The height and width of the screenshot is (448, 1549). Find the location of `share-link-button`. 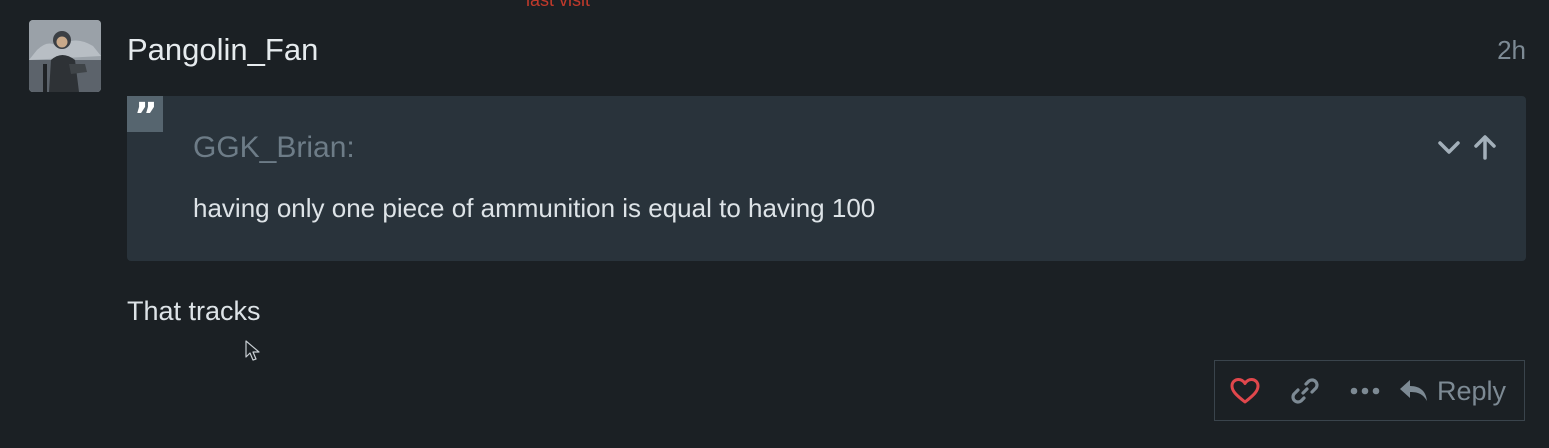

share-link-button is located at coordinates (1305, 390).